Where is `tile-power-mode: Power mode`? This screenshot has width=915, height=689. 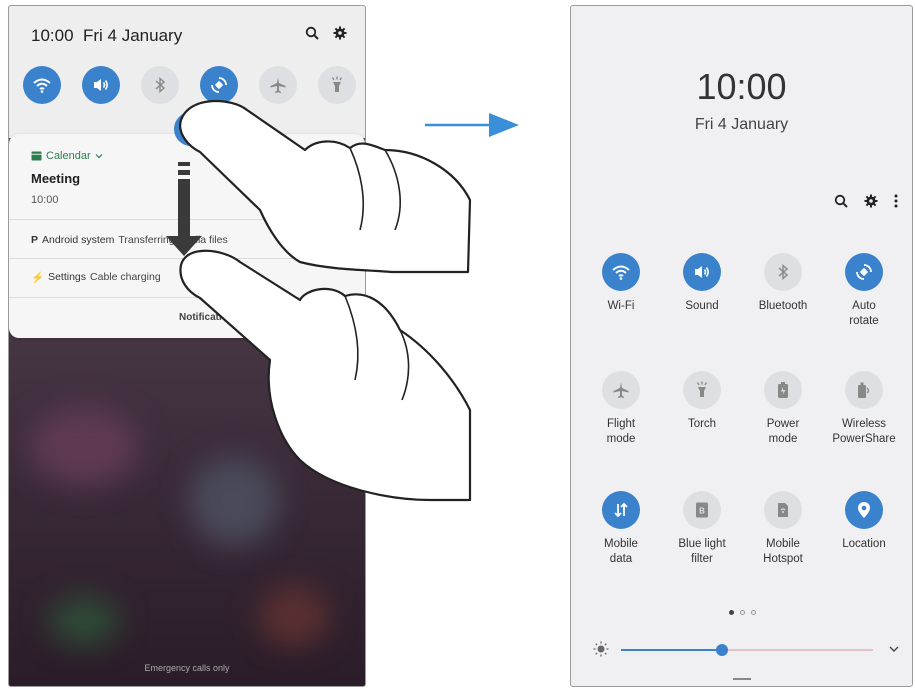 tile-power-mode: Power mode is located at coordinates (783, 409).